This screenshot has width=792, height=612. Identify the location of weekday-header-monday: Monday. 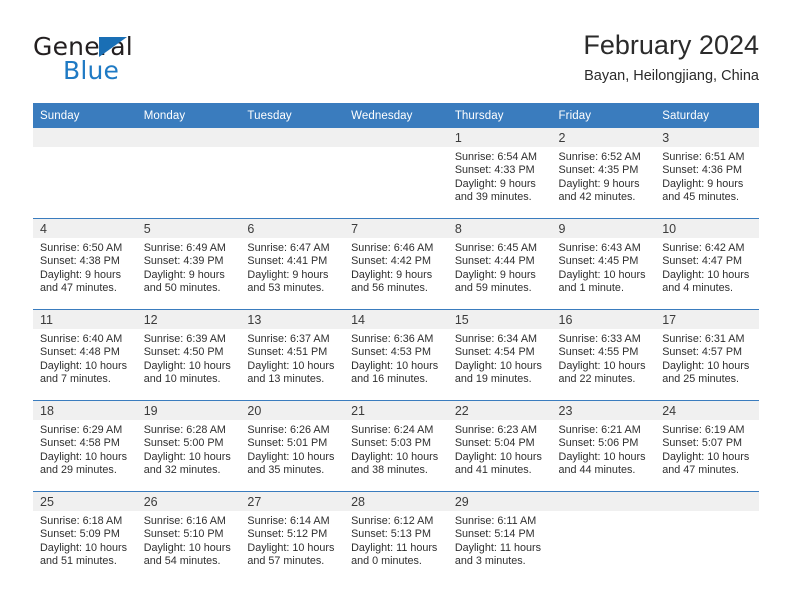
(188, 115).